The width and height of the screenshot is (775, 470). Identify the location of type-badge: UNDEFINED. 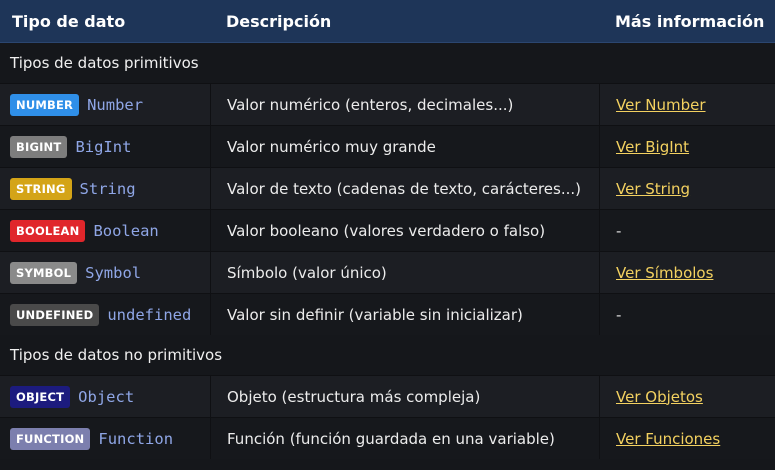
(55, 314).